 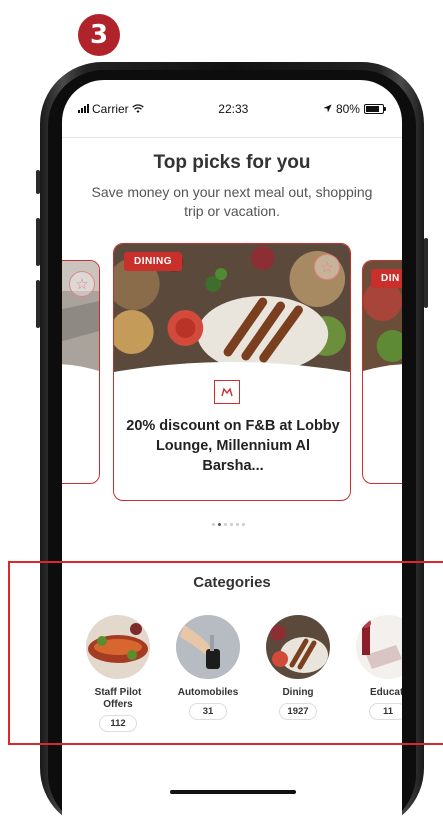 I want to click on millennium-logo, so click(x=227, y=392).